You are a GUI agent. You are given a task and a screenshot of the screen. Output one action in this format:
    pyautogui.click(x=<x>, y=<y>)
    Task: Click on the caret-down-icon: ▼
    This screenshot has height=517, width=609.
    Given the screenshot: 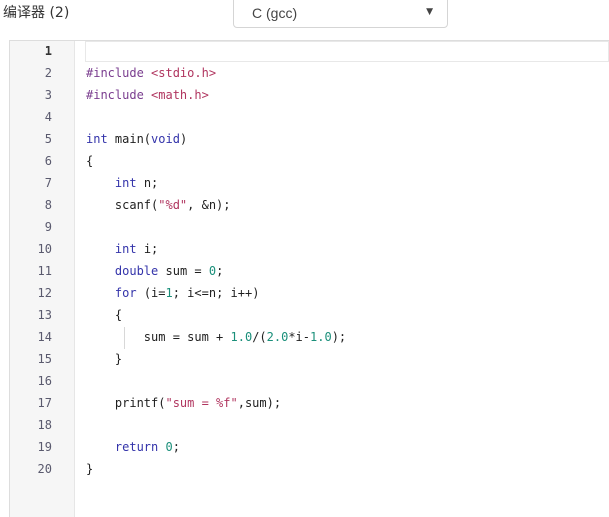 What is the action you would take?
    pyautogui.click(x=429, y=12)
    